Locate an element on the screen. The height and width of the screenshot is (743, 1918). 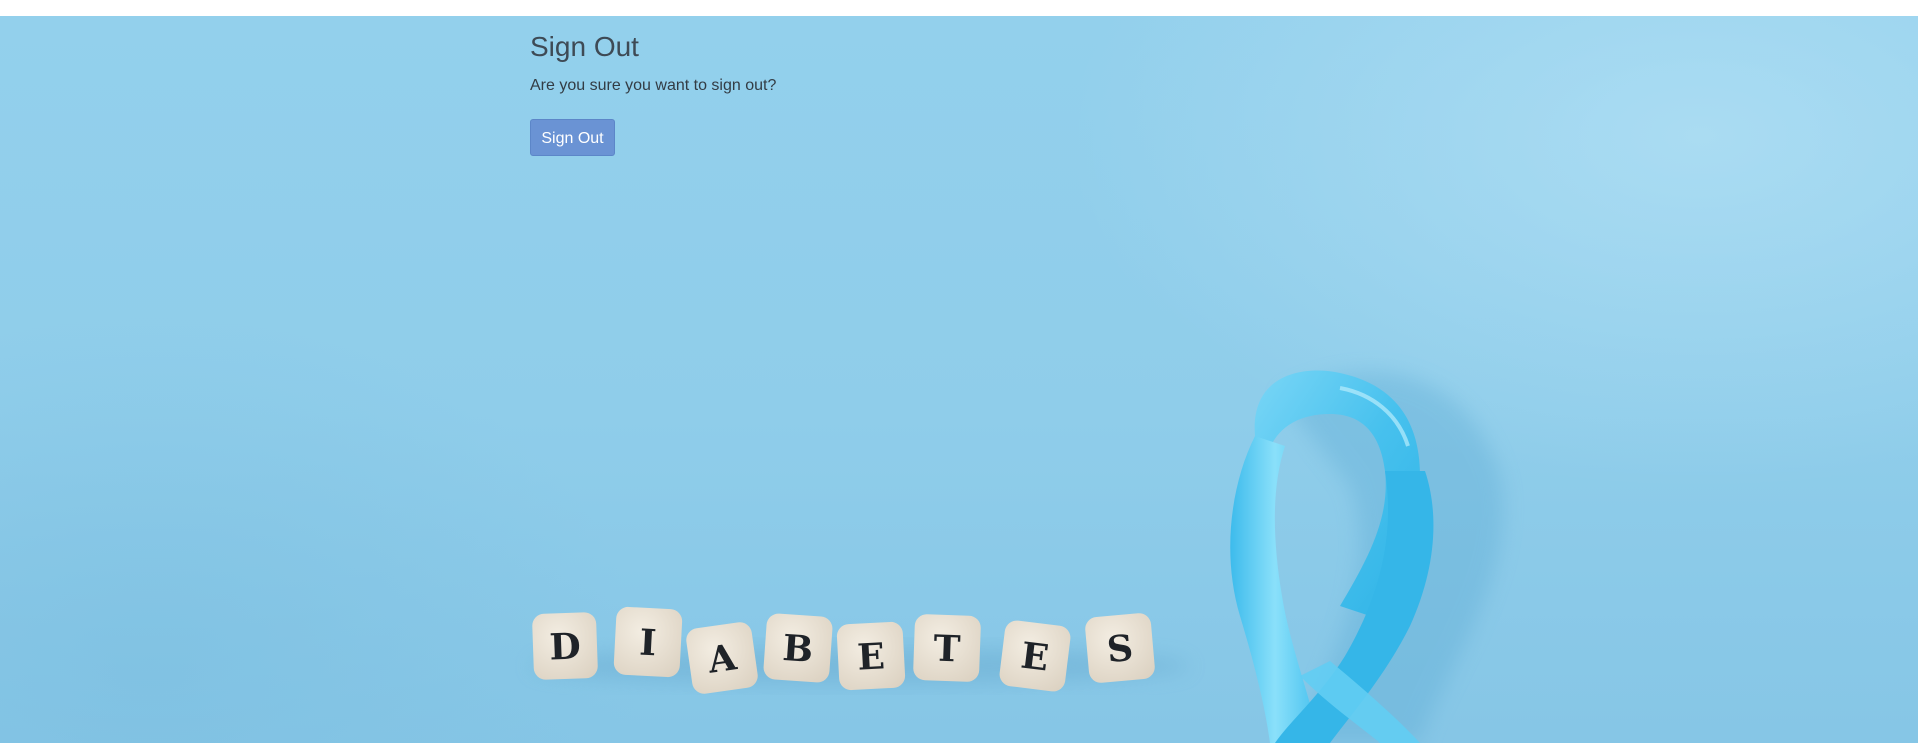
cube-letter: B is located at coordinates (797, 649).